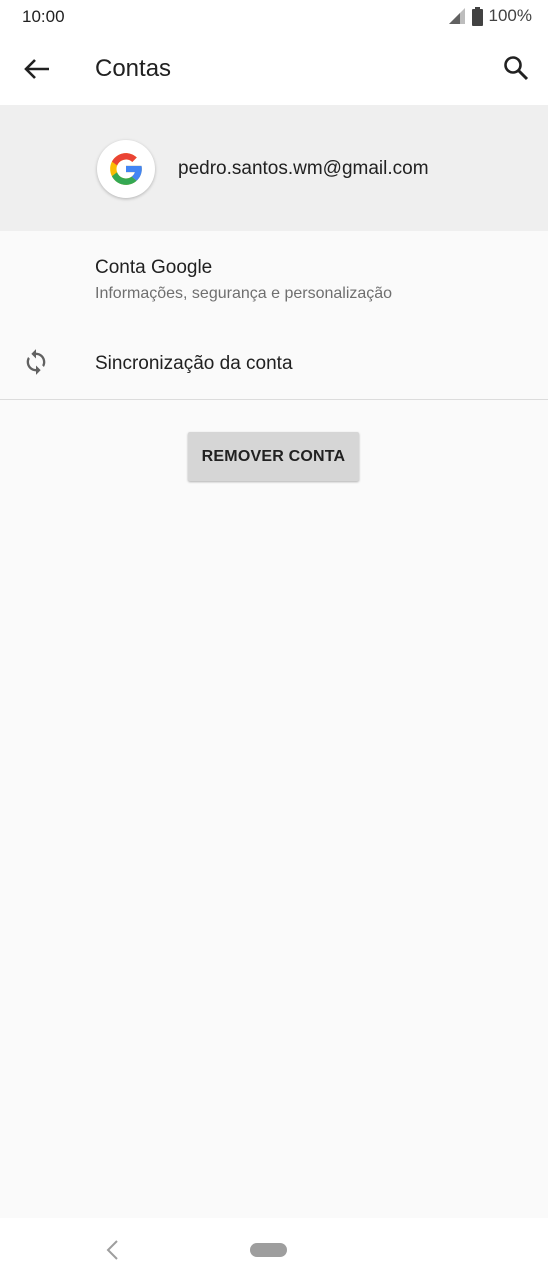 The width and height of the screenshot is (548, 1282). I want to click on divider, so click(274, 399).